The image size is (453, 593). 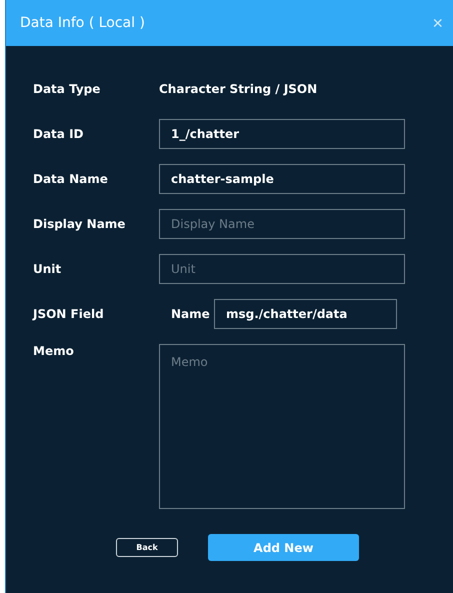 What do you see at coordinates (282, 223) in the screenshot?
I see `input-field: Display Name` at bounding box center [282, 223].